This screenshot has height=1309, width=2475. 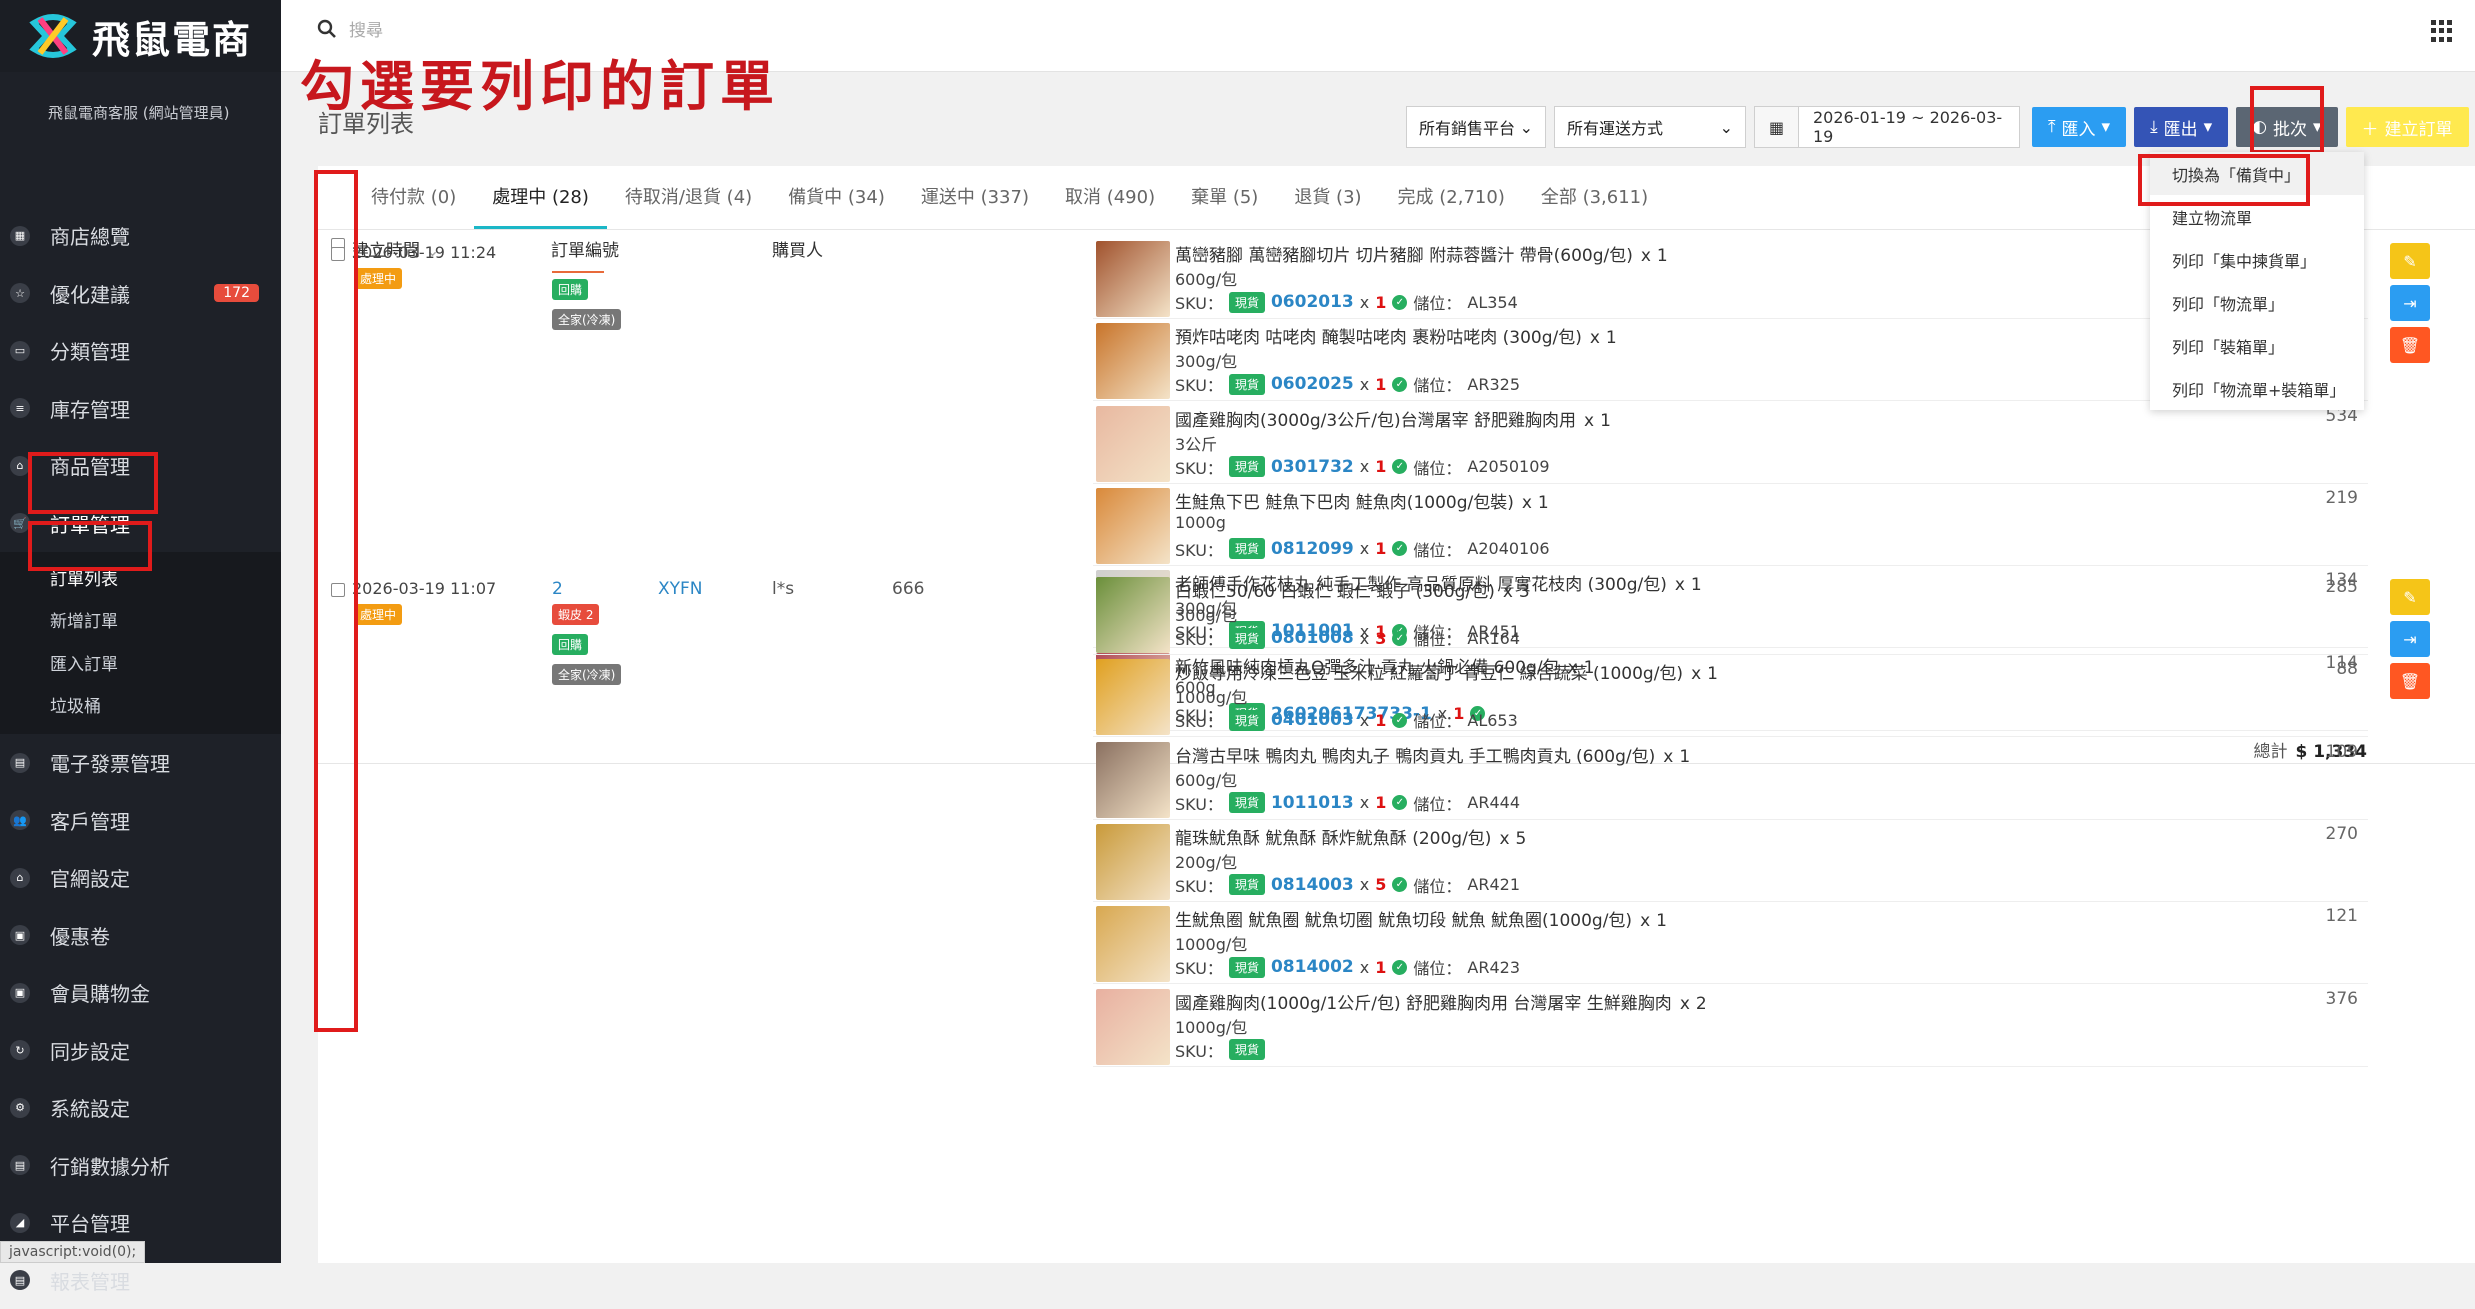 What do you see at coordinates (1362, 549) in the screenshot?
I see `sku-line: SKU：現貨0812099x1✓儲位：A2040106` at bounding box center [1362, 549].